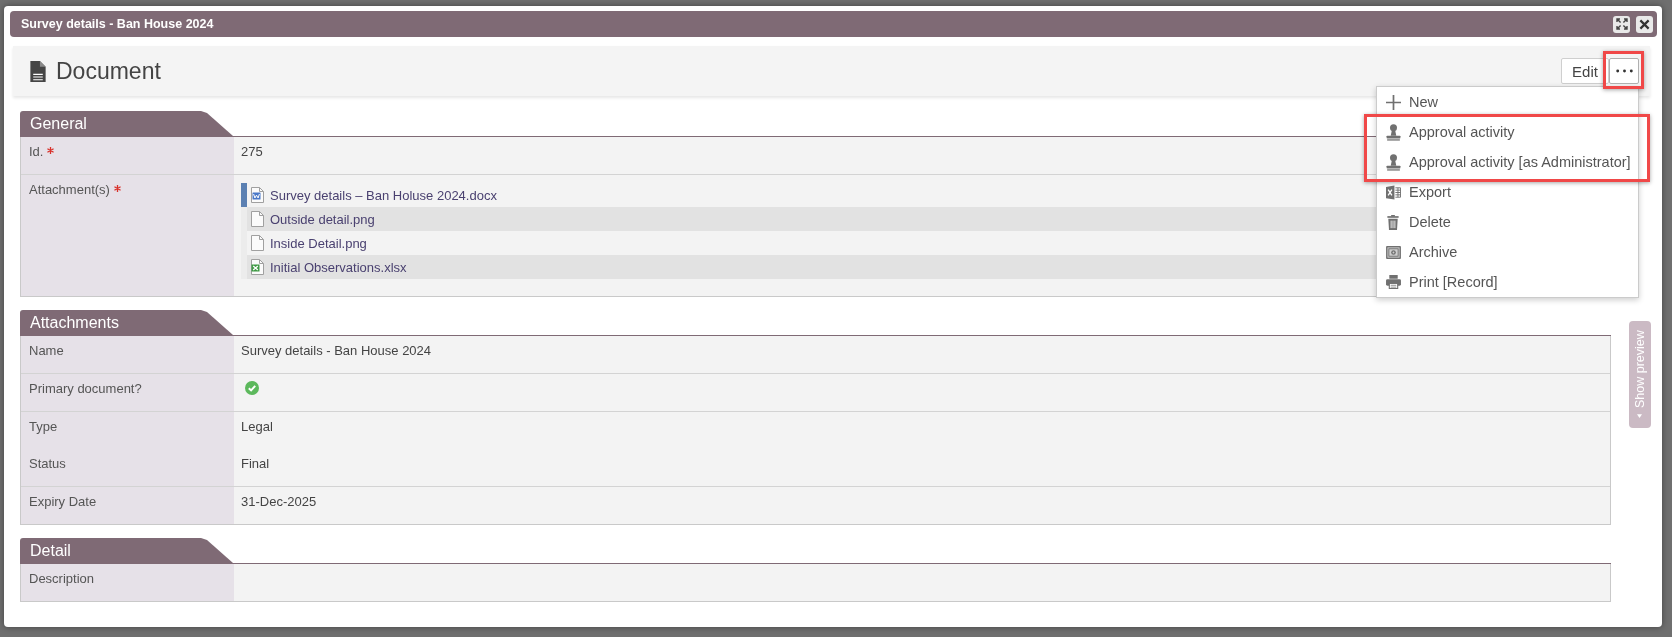 Image resolution: width=1672 pixels, height=637 pixels. I want to click on menu-item: Approval activity [as Administrator], so click(1507, 162).